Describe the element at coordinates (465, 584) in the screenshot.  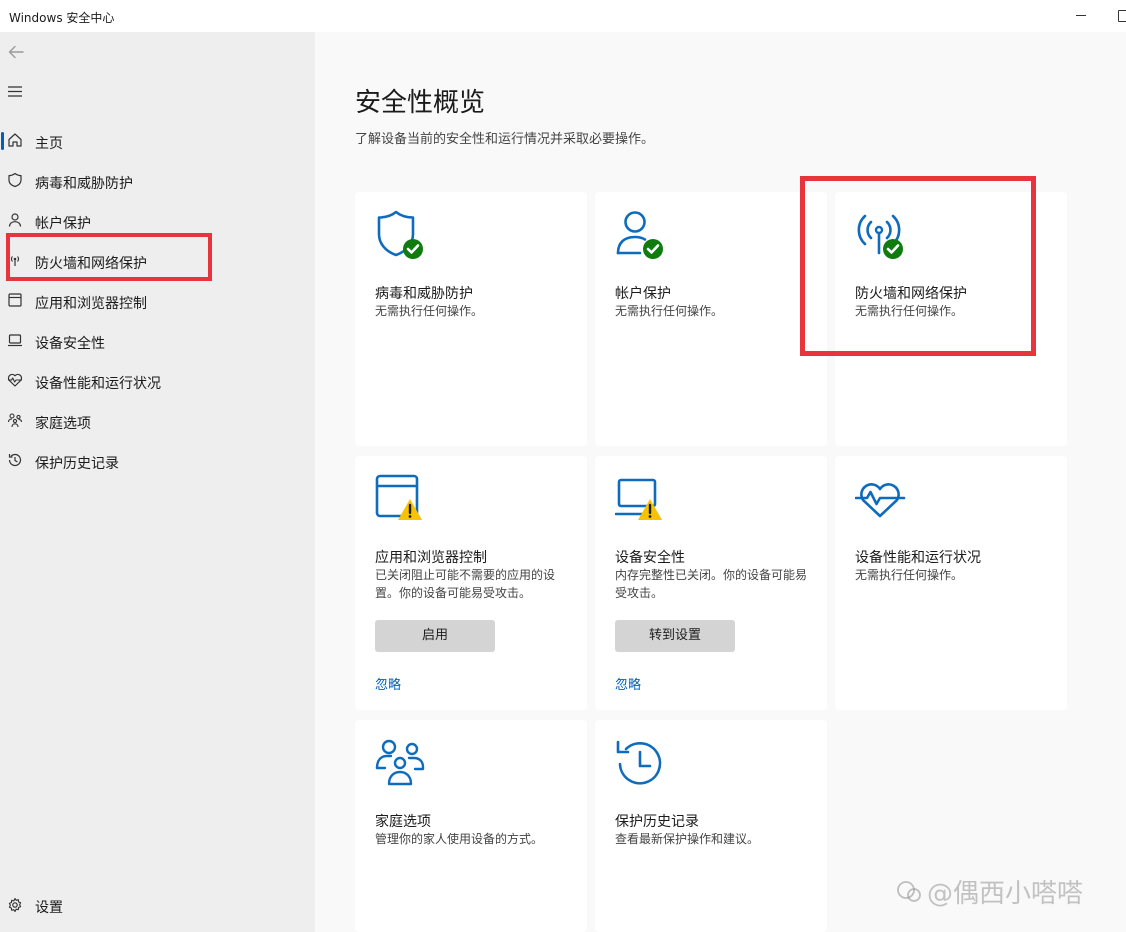
I see `card-description: 已关闭阻止可能不需要的应用的设置。你的设备可能易受攻击。` at that location.